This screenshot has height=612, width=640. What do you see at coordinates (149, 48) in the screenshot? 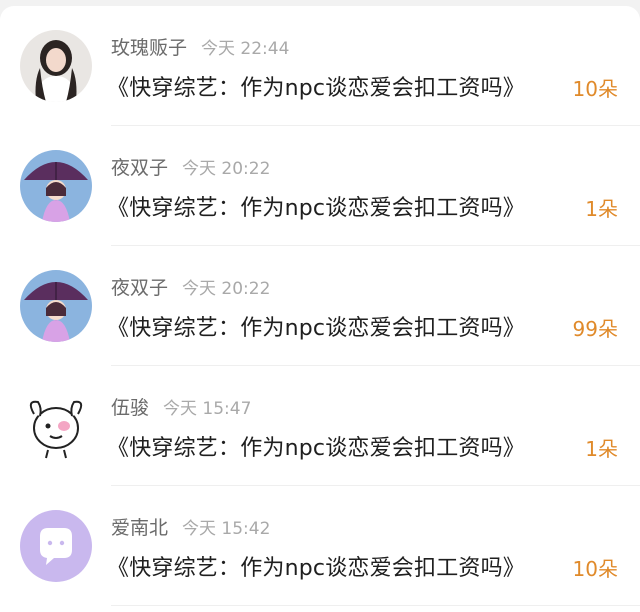
I see `username: 玫瑰贩子` at bounding box center [149, 48].